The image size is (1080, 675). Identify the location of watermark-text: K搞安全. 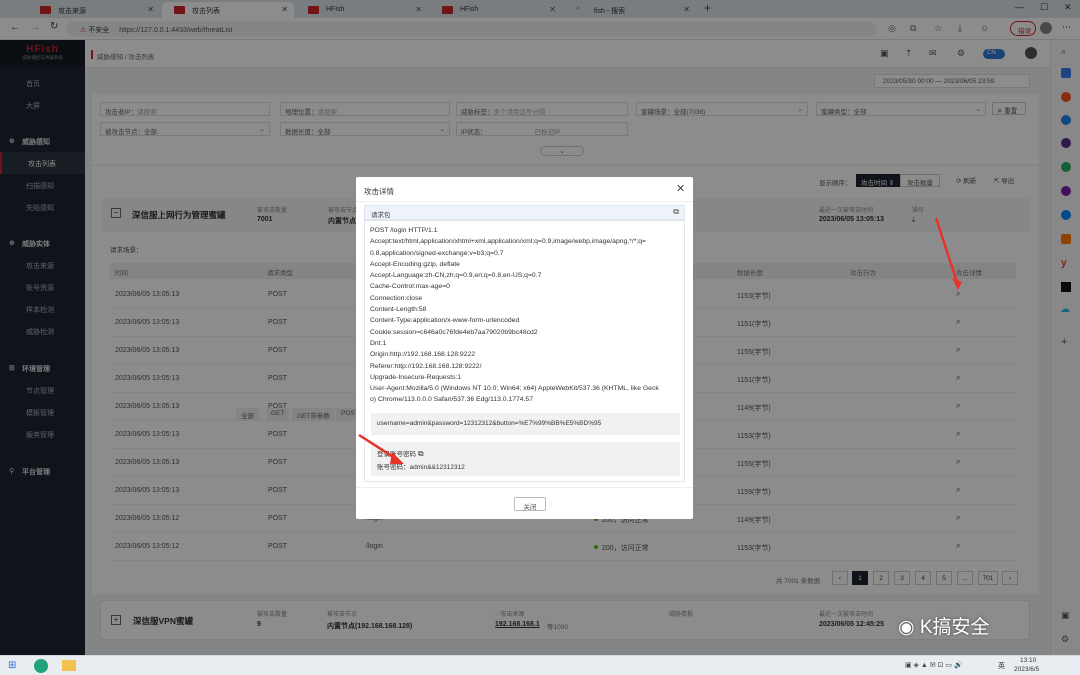
(954, 627).